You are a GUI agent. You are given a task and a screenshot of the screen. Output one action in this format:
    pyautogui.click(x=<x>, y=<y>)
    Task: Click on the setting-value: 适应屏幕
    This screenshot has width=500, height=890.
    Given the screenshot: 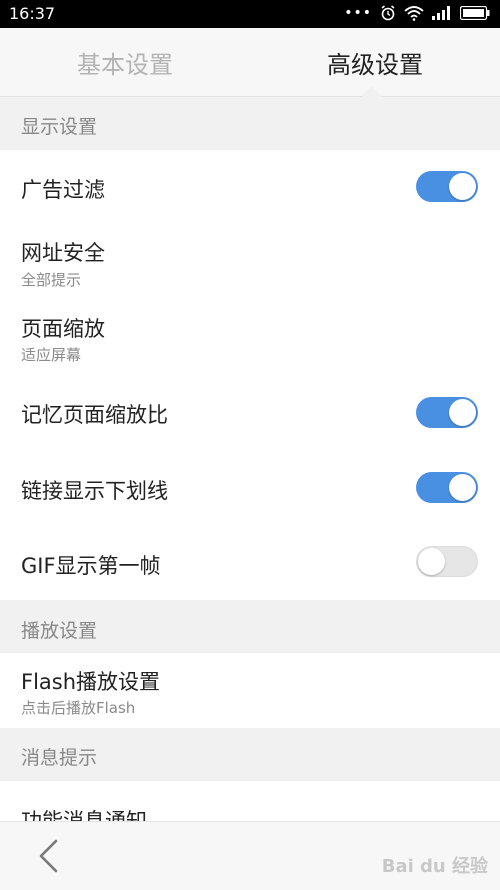 What is the action you would take?
    pyautogui.click(x=51, y=355)
    